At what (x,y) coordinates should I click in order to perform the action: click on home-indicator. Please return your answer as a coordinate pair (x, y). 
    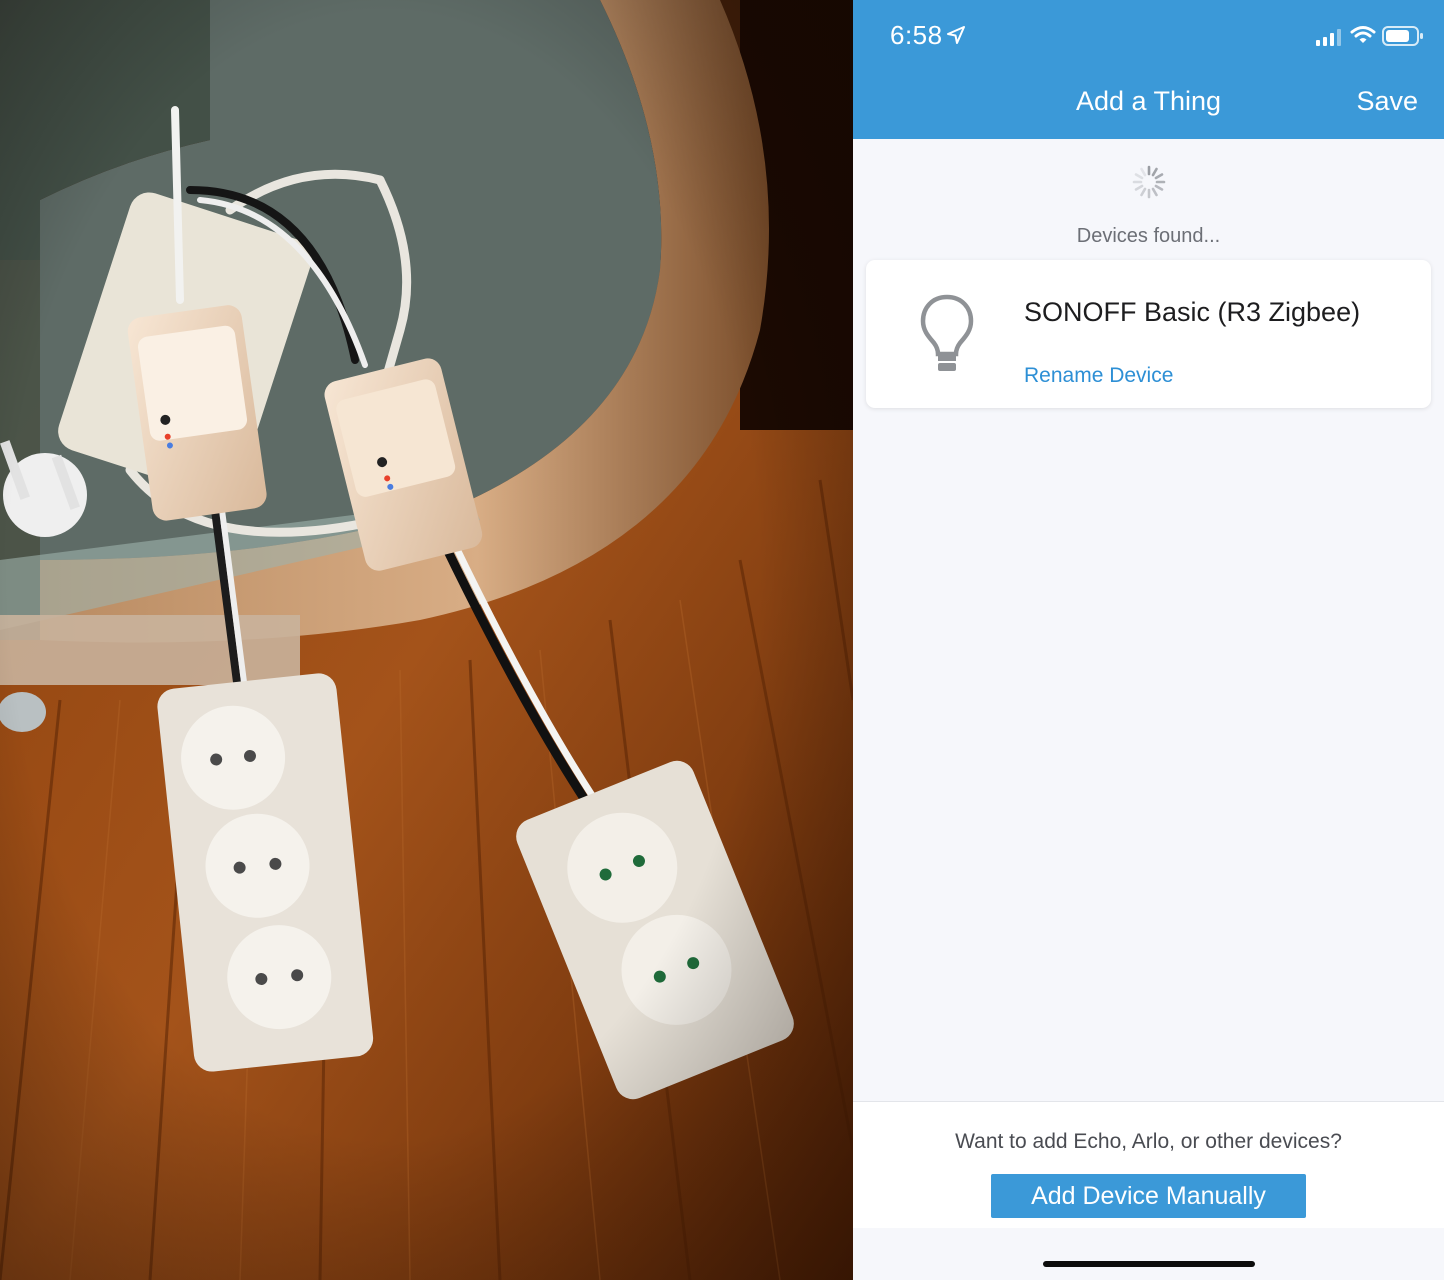
    Looking at the image, I should click on (1149, 1264).